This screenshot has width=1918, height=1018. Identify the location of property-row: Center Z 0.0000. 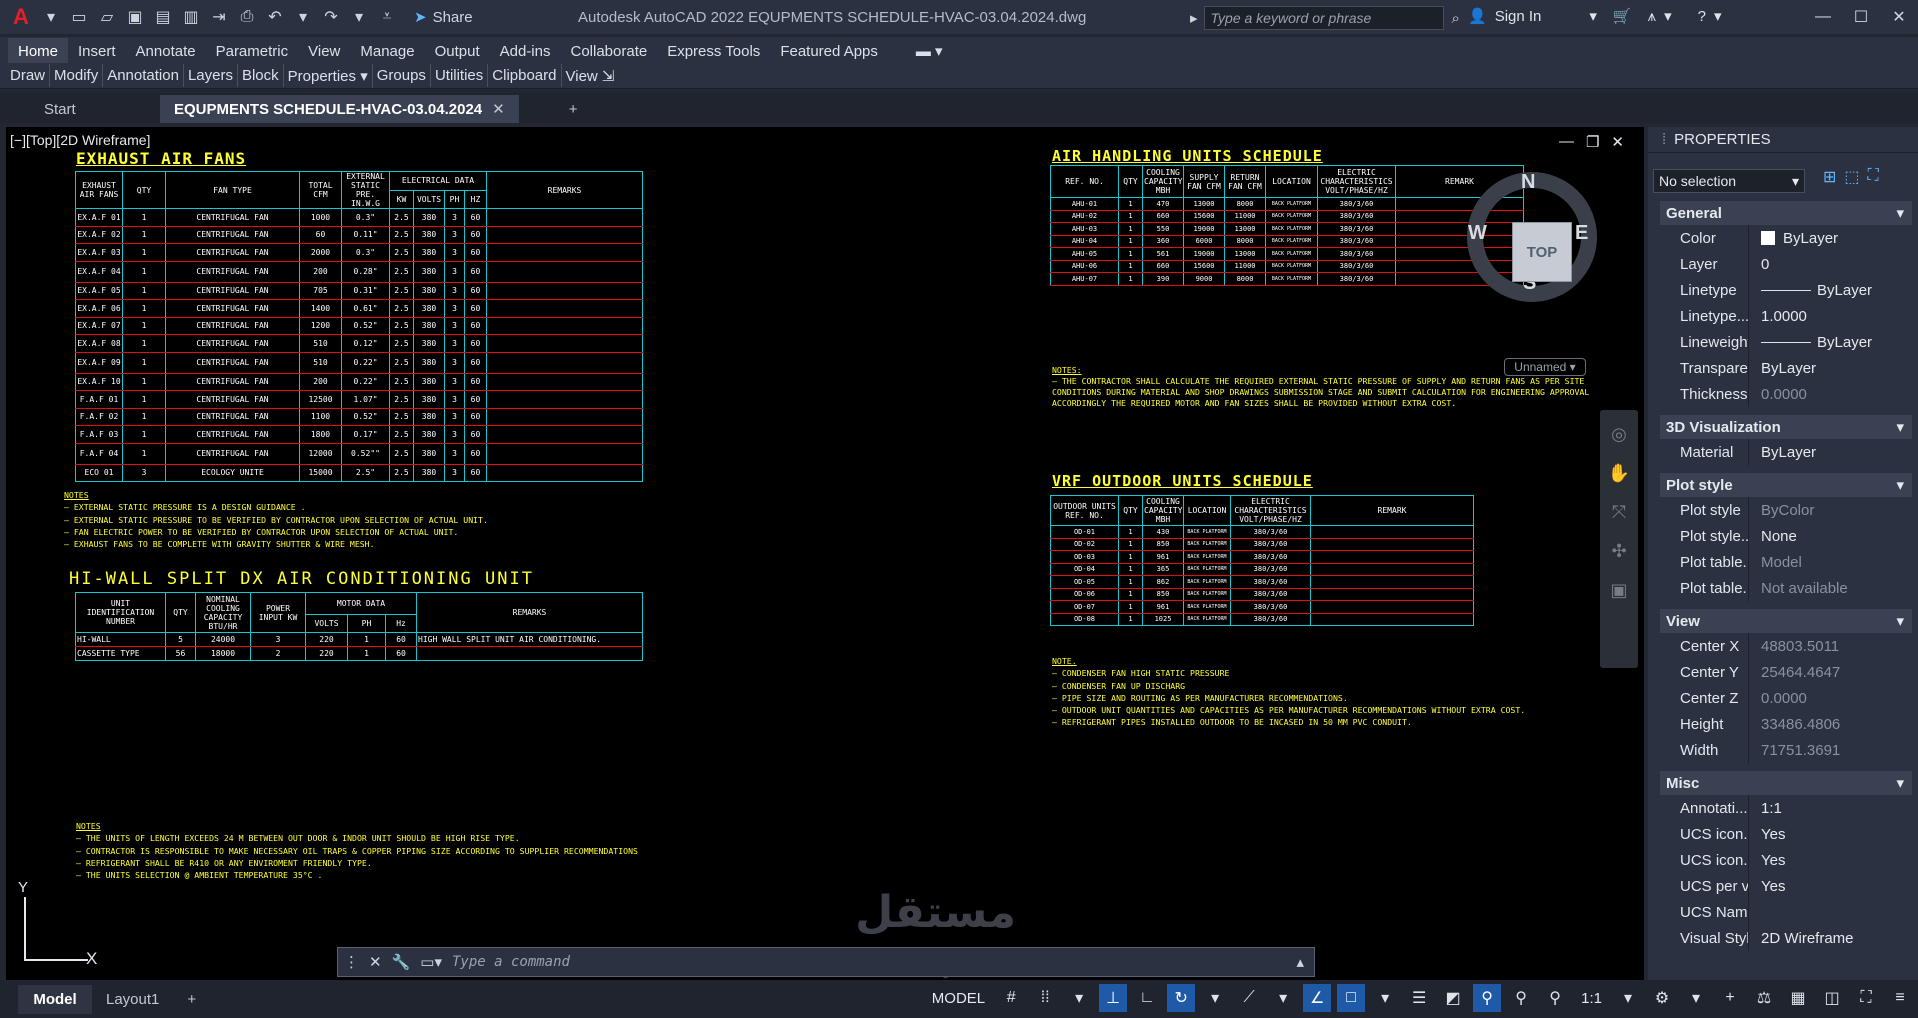
(1786, 698).